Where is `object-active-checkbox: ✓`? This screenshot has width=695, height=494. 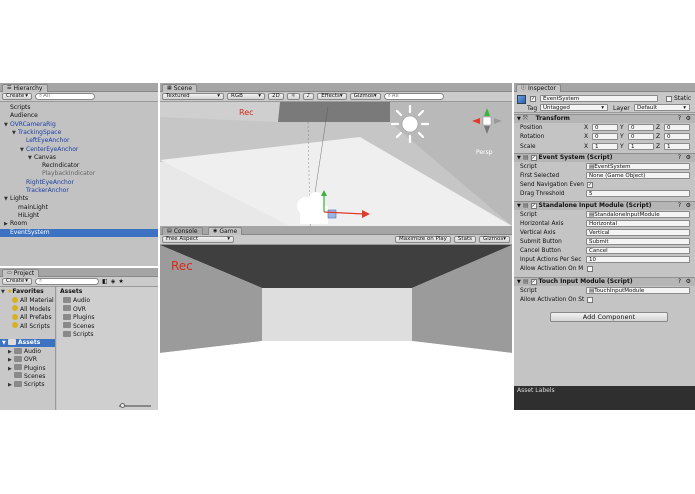
object-active-checkbox: ✓ is located at coordinates (533, 99).